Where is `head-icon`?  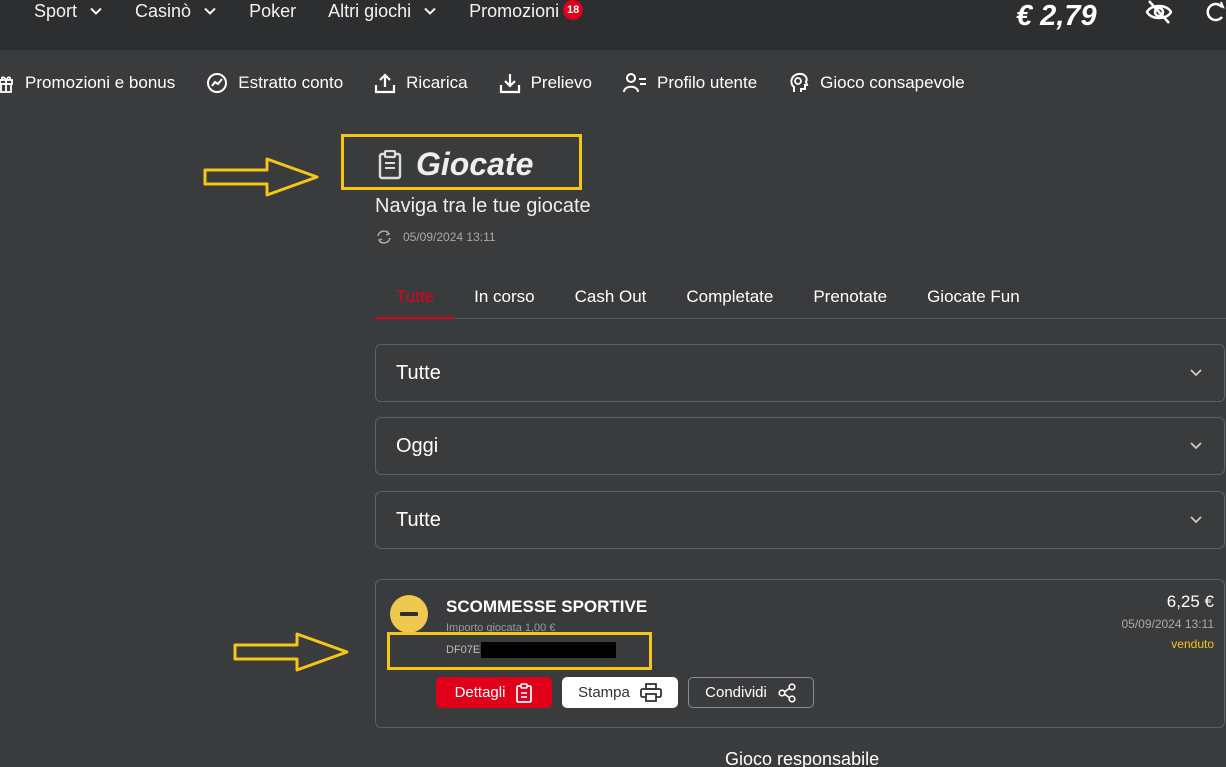
head-icon is located at coordinates (799, 82).